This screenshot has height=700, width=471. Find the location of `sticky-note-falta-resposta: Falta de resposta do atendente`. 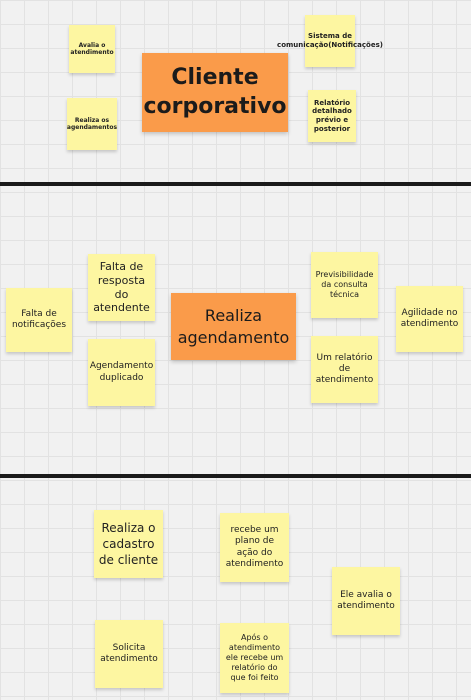

sticky-note-falta-resposta: Falta de resposta do atendente is located at coordinates (121, 287).